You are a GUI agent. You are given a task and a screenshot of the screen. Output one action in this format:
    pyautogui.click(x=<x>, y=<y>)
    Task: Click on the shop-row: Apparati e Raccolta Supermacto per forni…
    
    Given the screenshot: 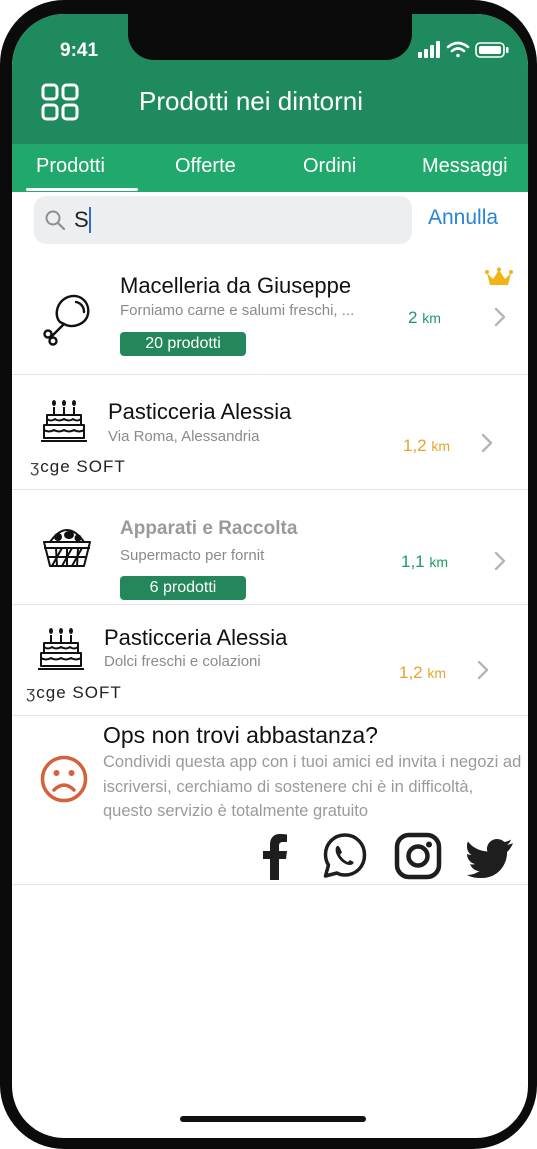 What is the action you would take?
    pyautogui.click(x=270, y=547)
    